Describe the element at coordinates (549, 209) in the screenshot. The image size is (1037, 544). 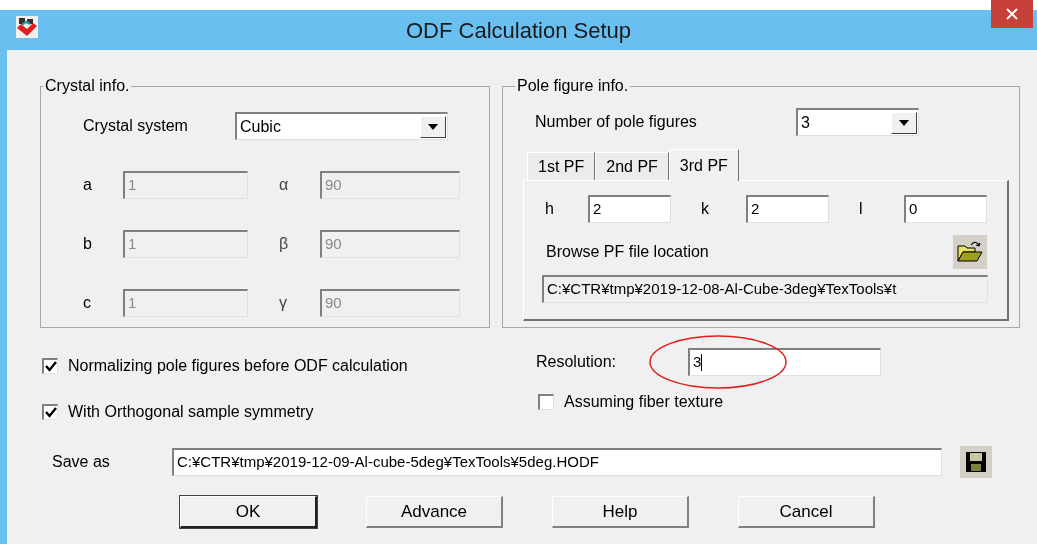
I see `index-label: h` at that location.